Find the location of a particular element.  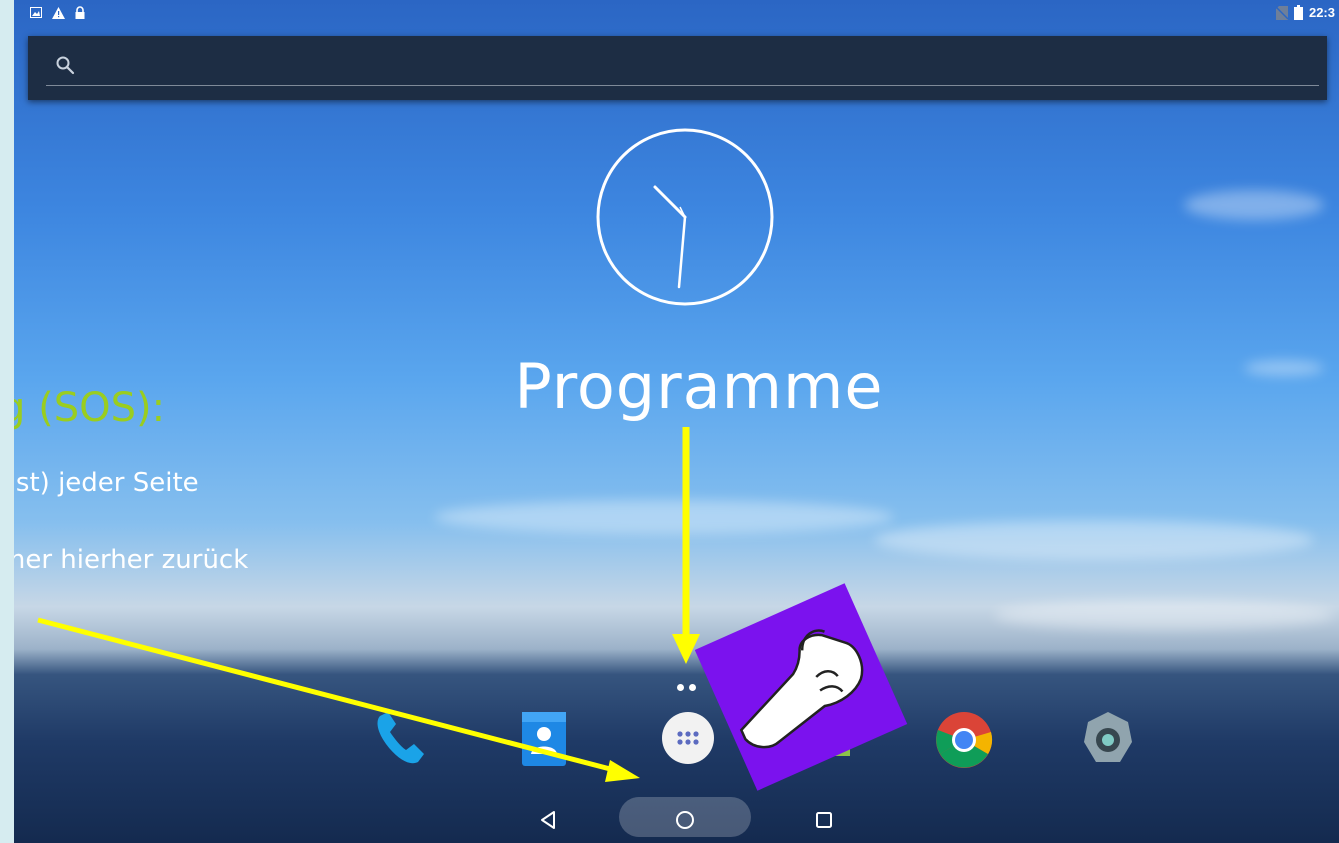

home-button is located at coordinates (685, 820).